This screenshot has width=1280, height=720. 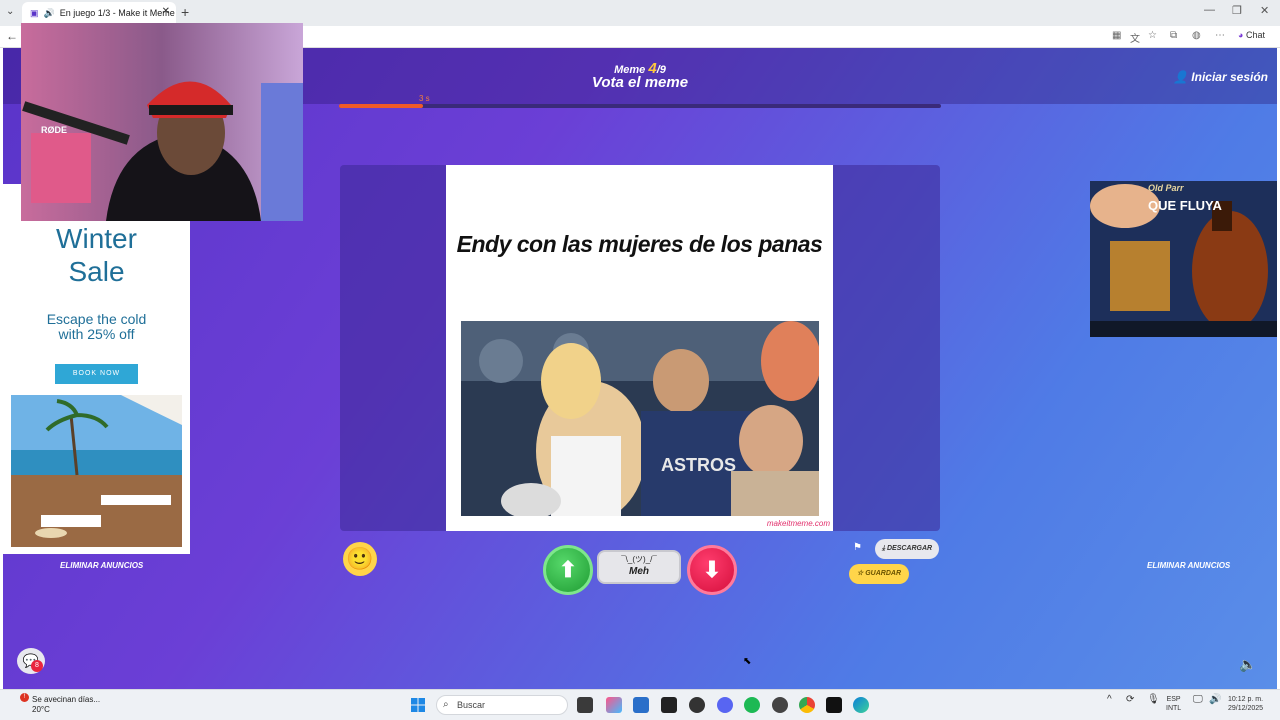 What do you see at coordinates (1188, 565) in the screenshot?
I see `remove-ads-right-link: ELIMINAR ANUNCIOS` at bounding box center [1188, 565].